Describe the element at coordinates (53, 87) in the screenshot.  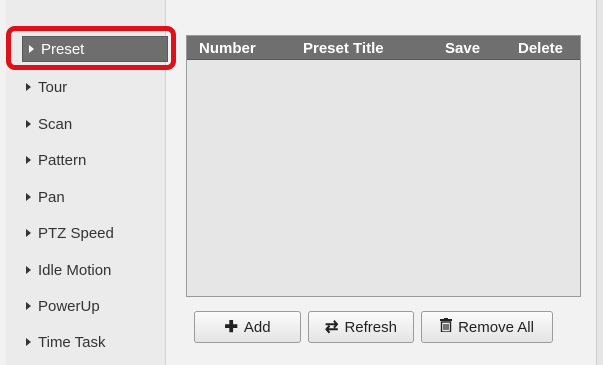
I see `sidebar-item-label: Tour` at that location.